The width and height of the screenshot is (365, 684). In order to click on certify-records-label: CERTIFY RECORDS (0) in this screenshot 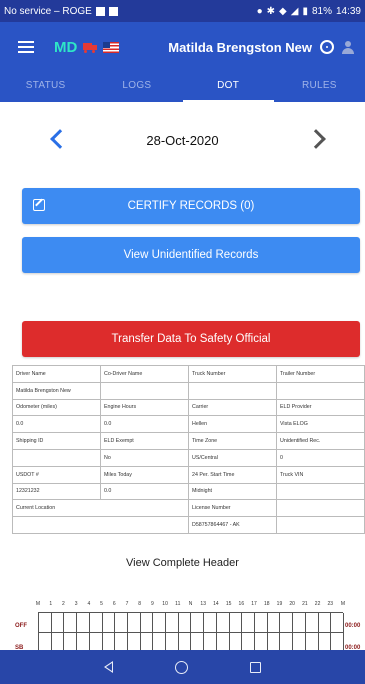, I will do `click(191, 206)`.